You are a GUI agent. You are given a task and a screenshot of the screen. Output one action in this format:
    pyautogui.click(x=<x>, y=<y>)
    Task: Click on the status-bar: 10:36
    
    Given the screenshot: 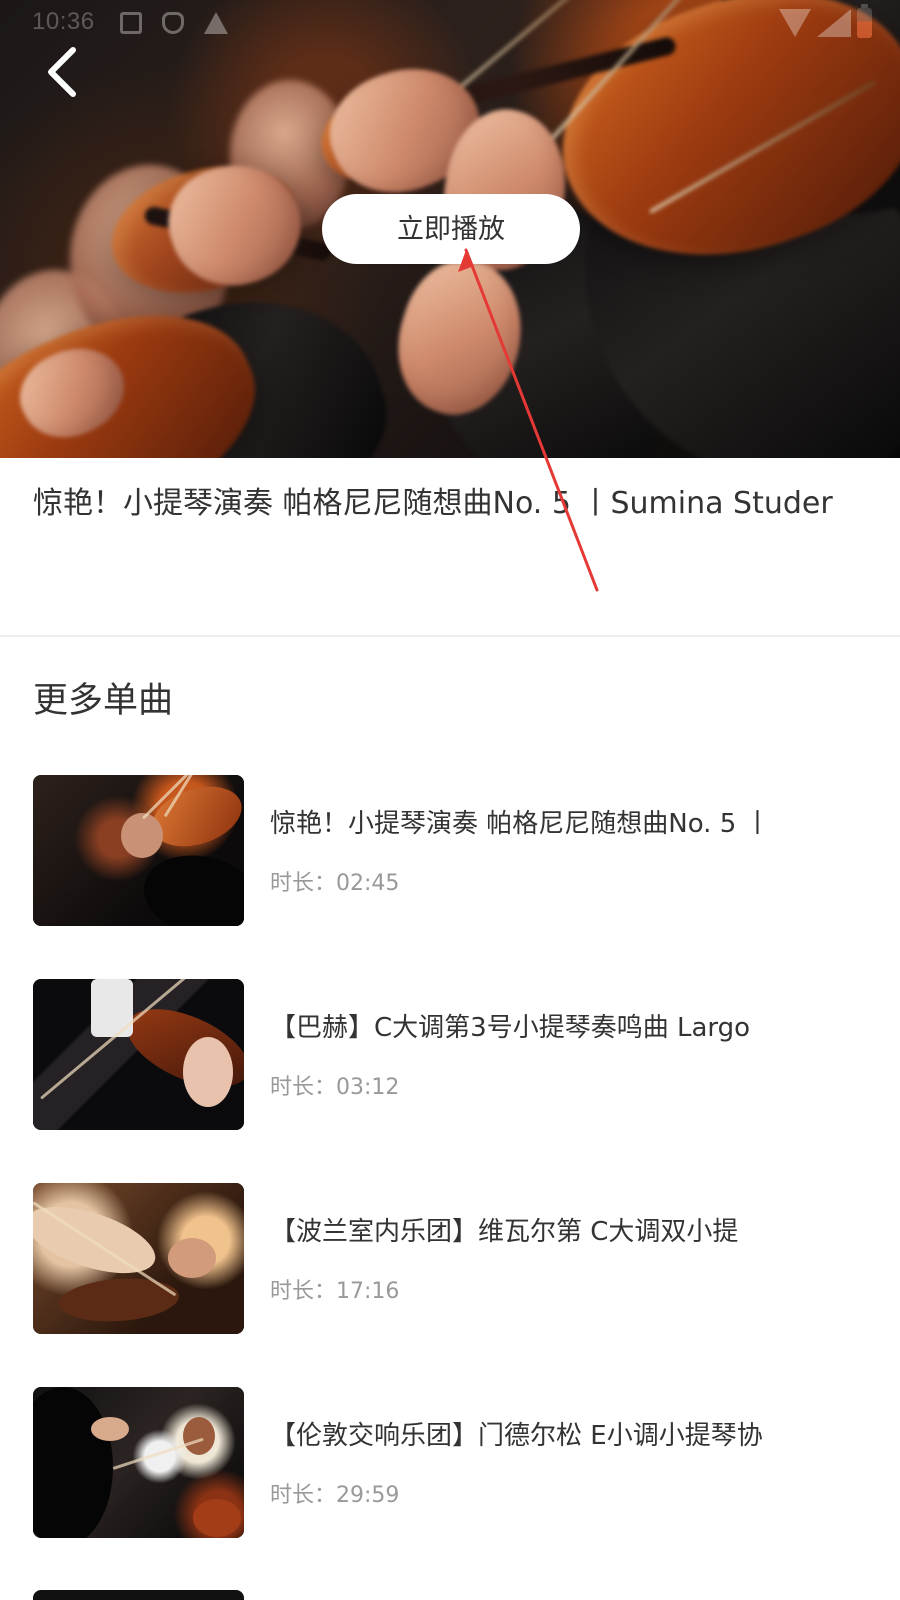 What is the action you would take?
    pyautogui.click(x=450, y=22)
    